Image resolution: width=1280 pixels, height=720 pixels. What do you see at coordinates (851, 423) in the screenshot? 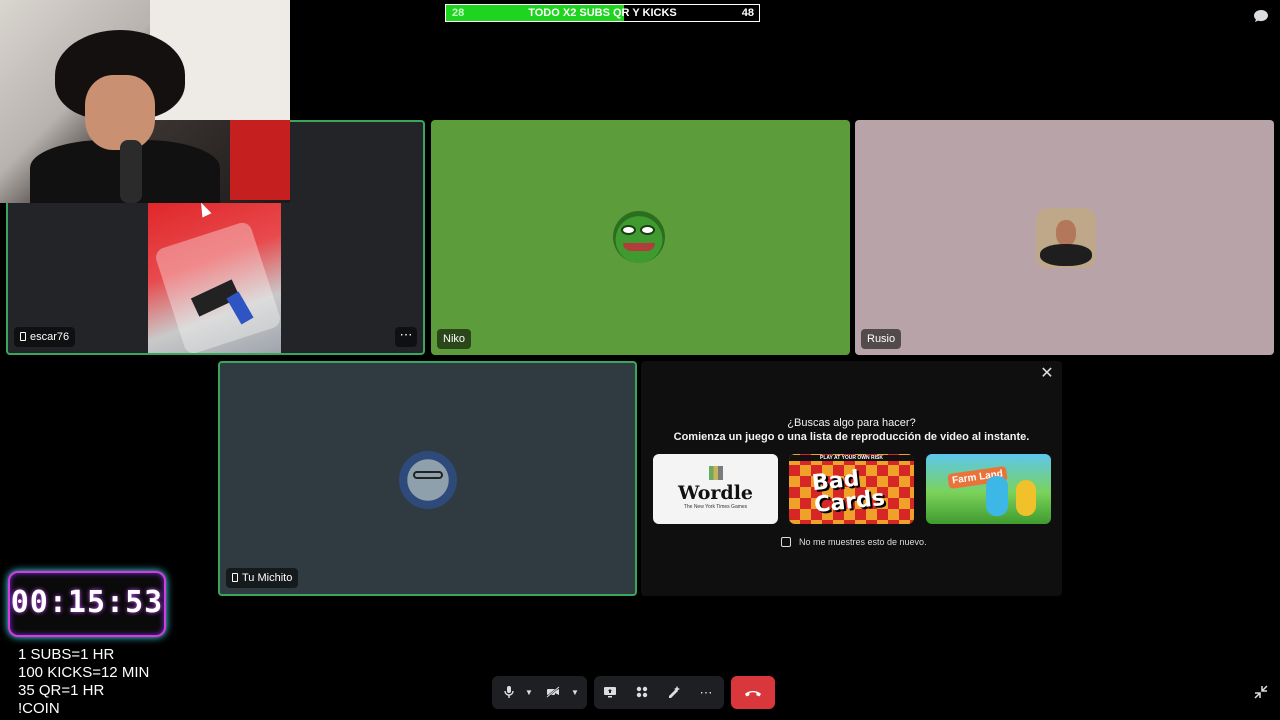
I see `panel-title: ¿Buscas algo para hacer?` at bounding box center [851, 423].